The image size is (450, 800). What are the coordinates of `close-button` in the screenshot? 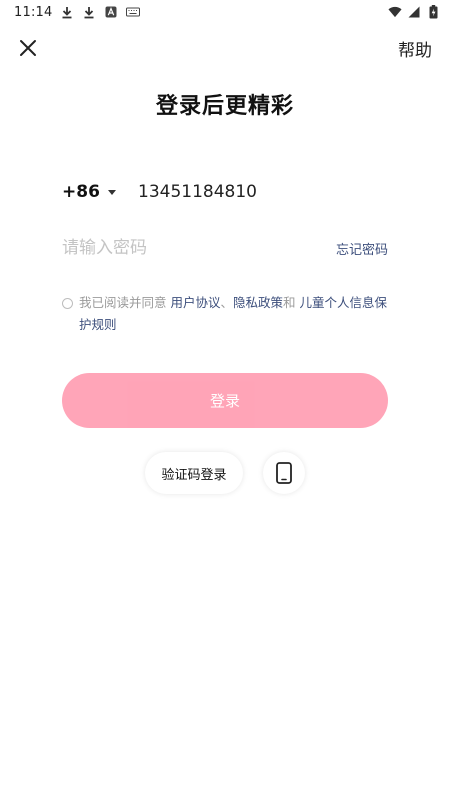 It's located at (28, 48).